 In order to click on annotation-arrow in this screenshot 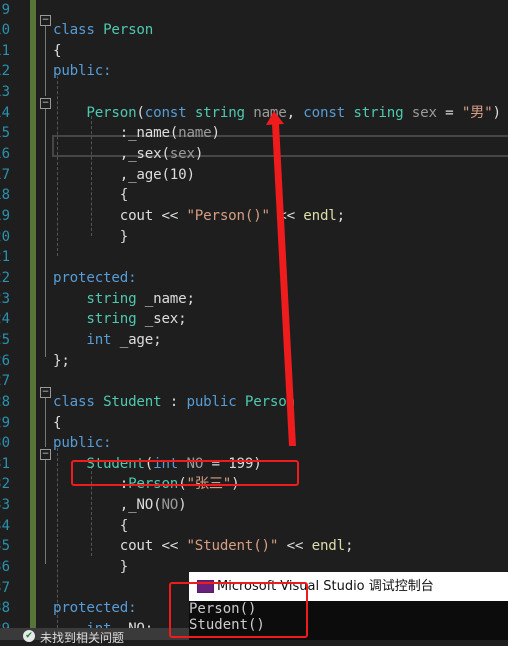, I will do `click(281, 278)`.